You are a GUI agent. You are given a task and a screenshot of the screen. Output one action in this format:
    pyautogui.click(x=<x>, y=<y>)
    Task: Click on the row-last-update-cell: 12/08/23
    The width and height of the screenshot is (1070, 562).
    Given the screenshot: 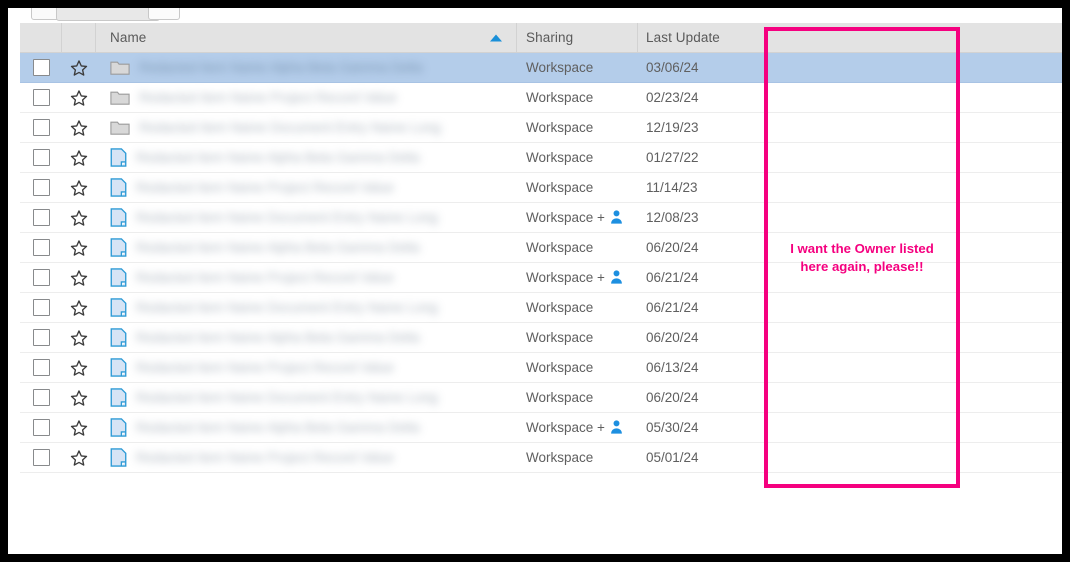 What is the action you would take?
    pyautogui.click(x=703, y=217)
    